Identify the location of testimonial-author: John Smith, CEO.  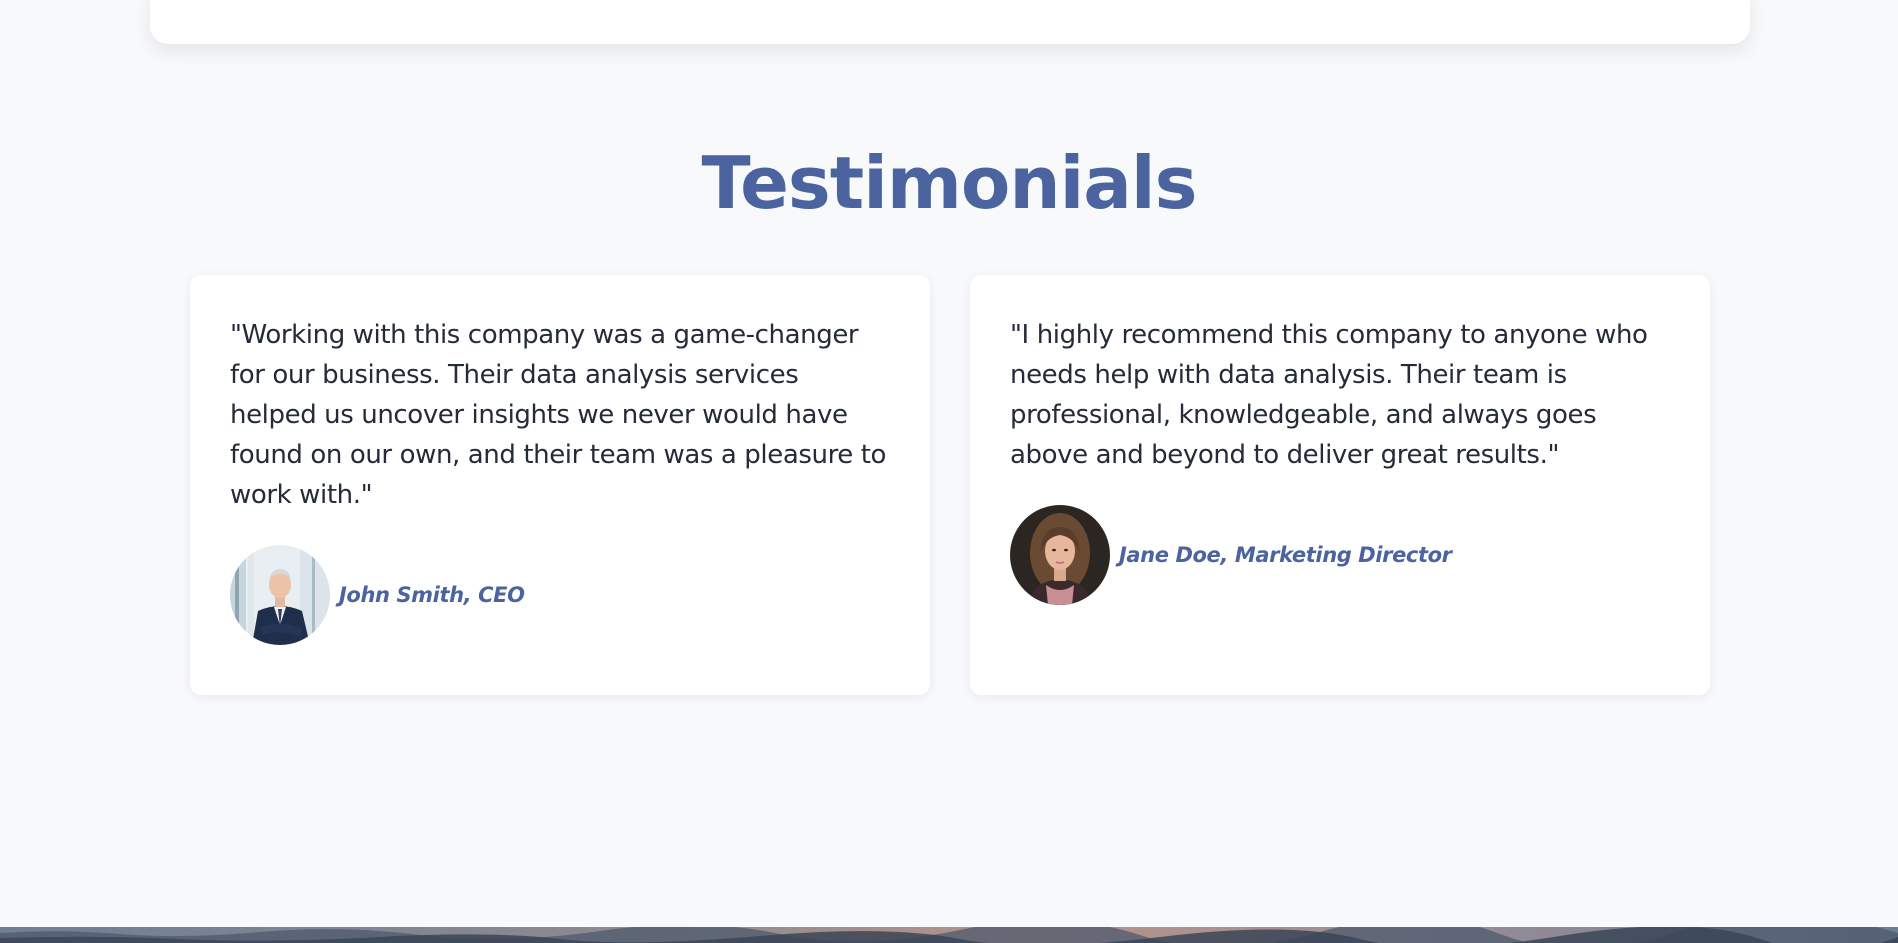
(560, 595).